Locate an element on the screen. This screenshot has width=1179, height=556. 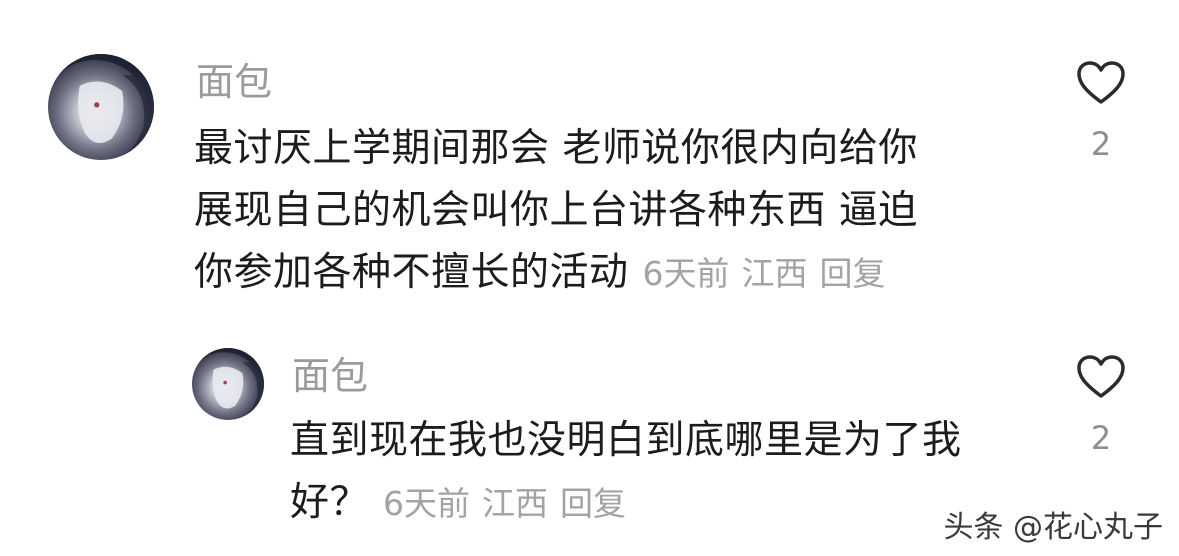
comment-line-text: 好？ is located at coordinates (330, 502).